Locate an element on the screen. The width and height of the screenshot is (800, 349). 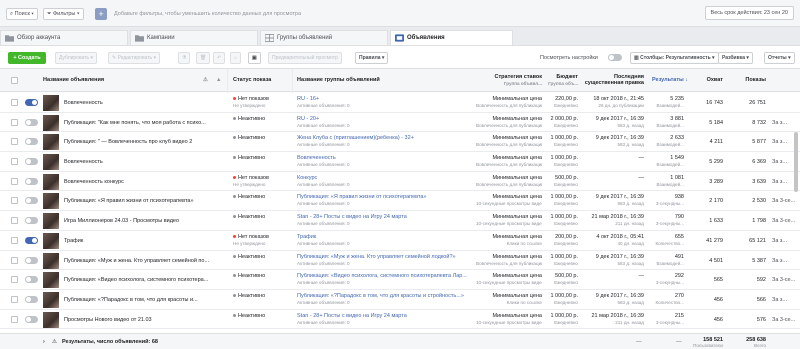
ad-set-link: Конкурс is located at coordinates (307, 178).